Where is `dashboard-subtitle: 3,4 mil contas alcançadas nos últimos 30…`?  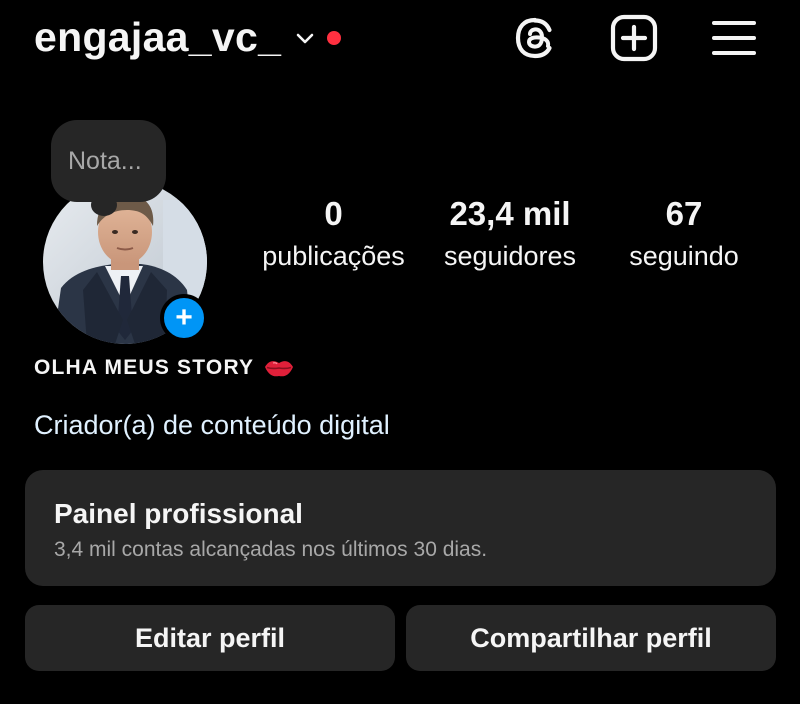 dashboard-subtitle: 3,4 mil contas alcançadas nos últimos 30… is located at coordinates (271, 549).